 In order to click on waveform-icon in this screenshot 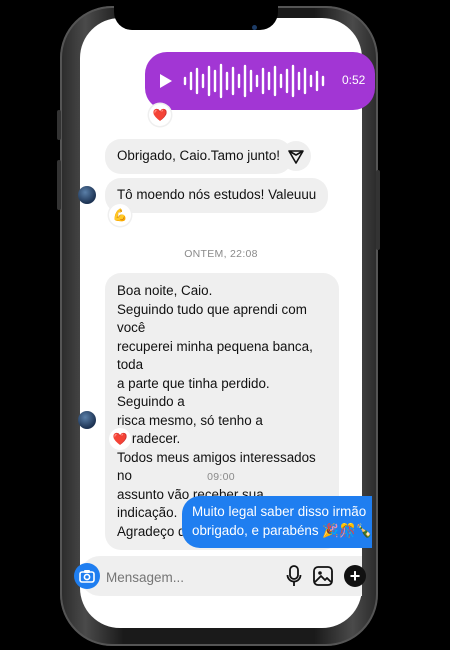, I will do `click(254, 81)`.